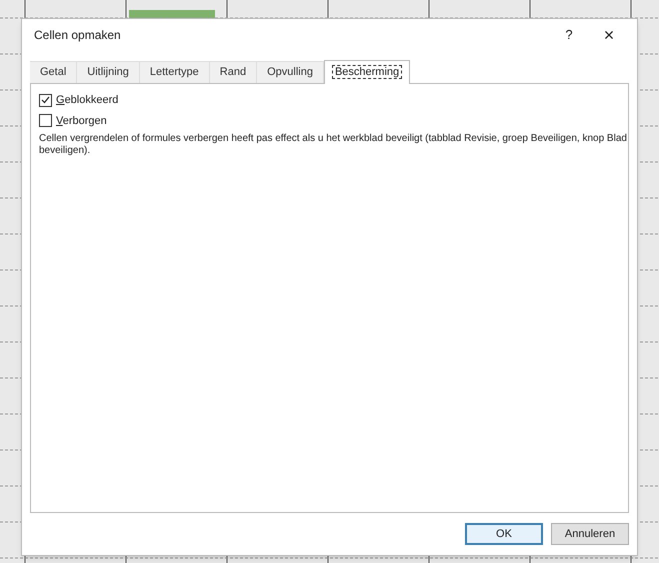 This screenshot has width=659, height=563. Describe the element at coordinates (78, 35) in the screenshot. I see `window-title: Cellen opmaken` at that location.